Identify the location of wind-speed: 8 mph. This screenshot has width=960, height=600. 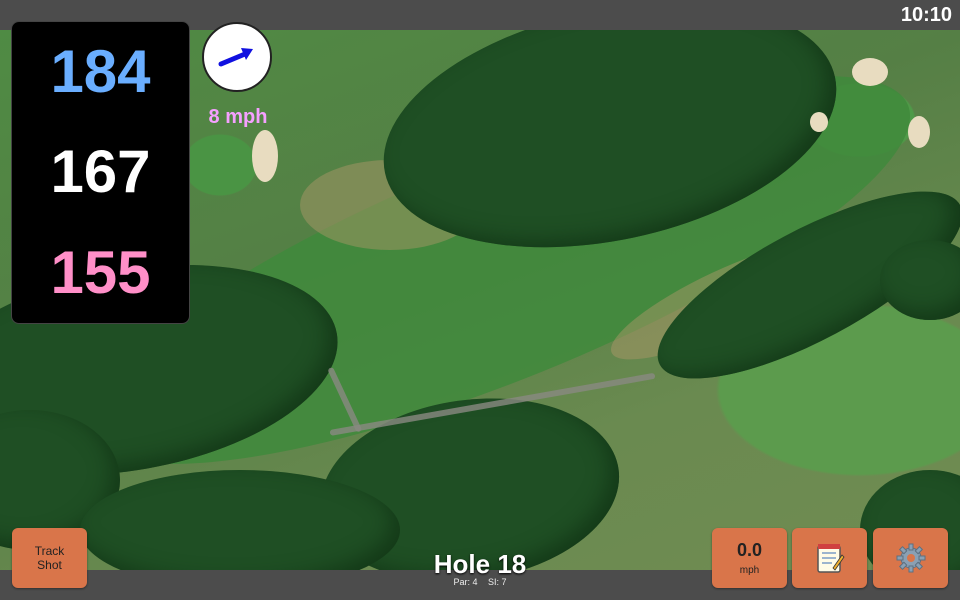
(238, 117).